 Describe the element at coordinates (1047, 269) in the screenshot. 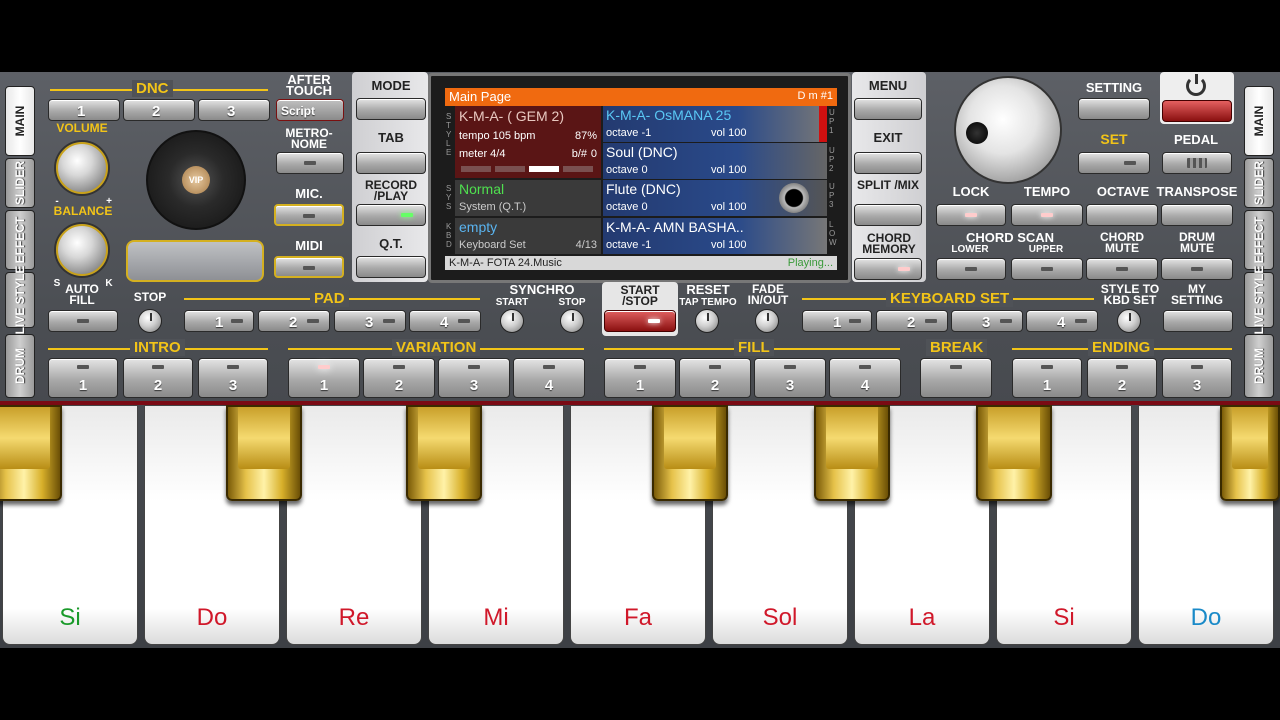

I see `chord-scan-upper-button` at that location.